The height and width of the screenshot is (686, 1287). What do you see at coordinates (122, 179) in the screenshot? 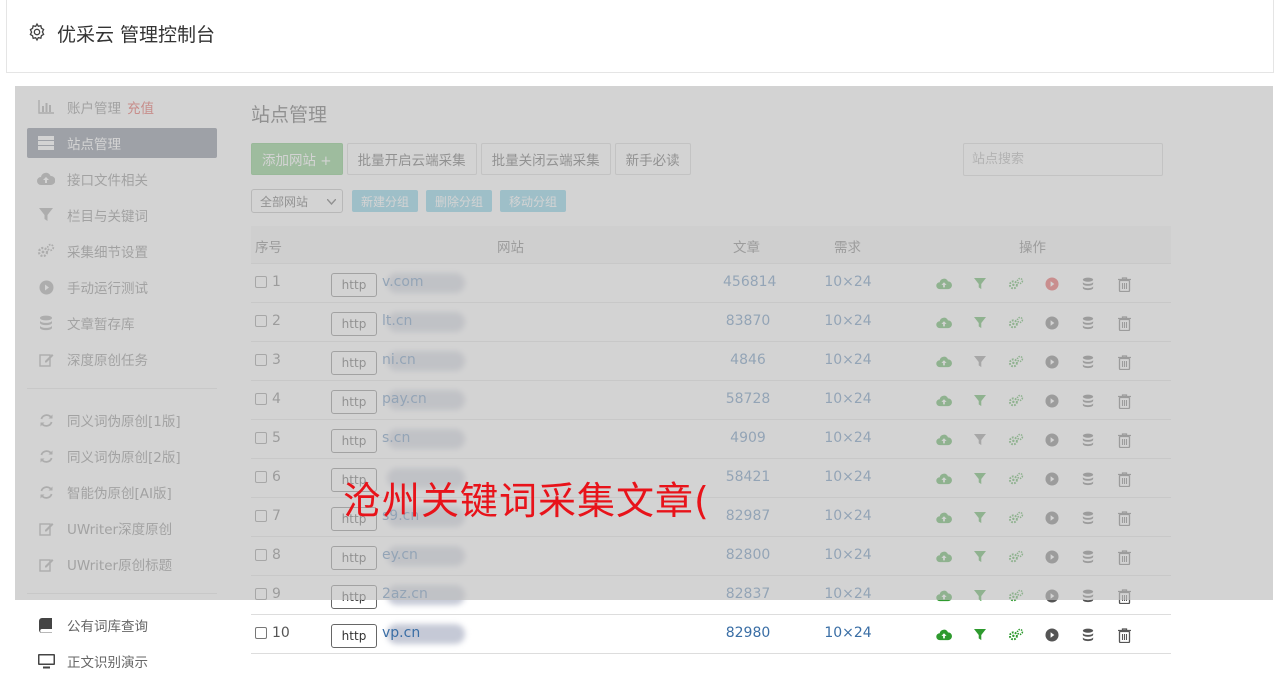
I see `sidebar-item-interface-files: 接口文件相关` at bounding box center [122, 179].